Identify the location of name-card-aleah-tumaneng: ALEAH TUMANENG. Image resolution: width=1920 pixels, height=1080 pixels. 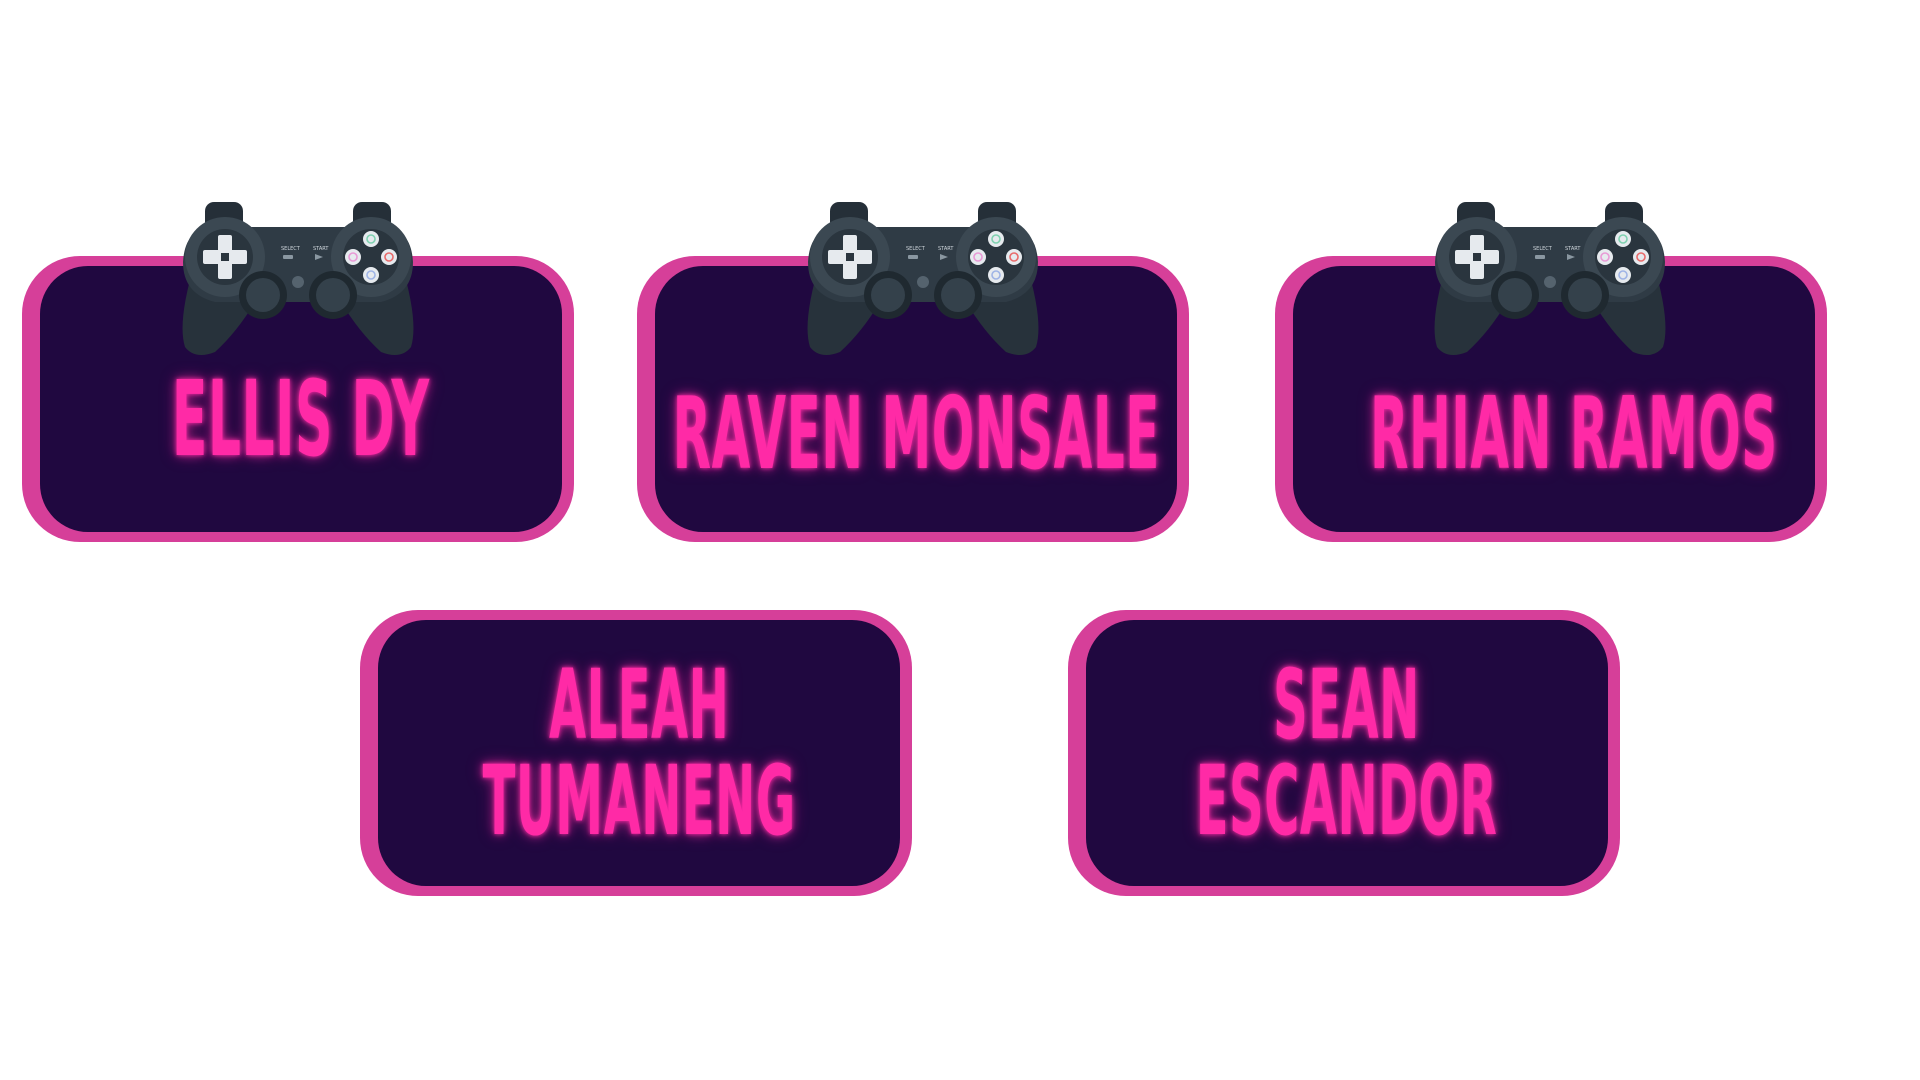
(636, 753).